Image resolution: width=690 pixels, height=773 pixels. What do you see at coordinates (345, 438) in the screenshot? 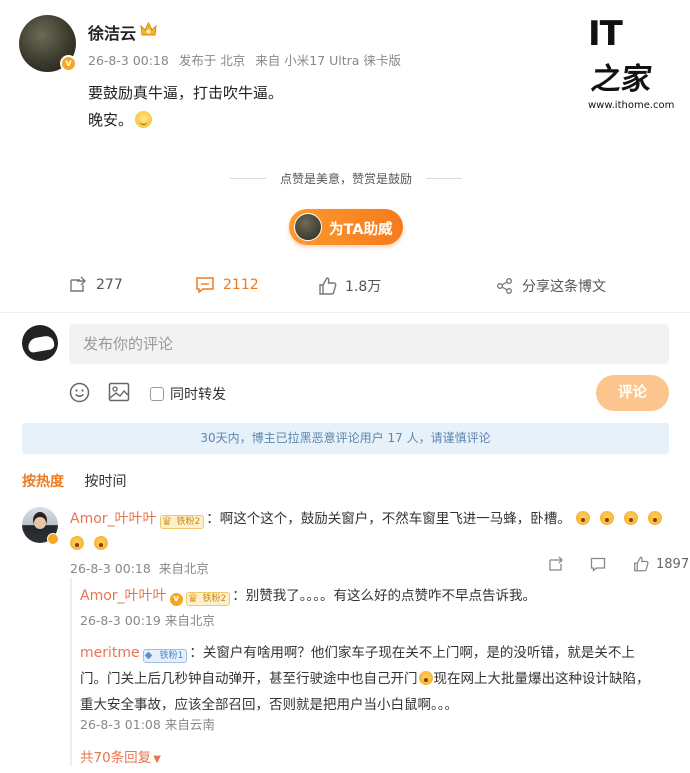
I see `block-notice: 30天内，博主已拉黑恶意评论用户 17 人，请谨慎评论` at bounding box center [345, 438].